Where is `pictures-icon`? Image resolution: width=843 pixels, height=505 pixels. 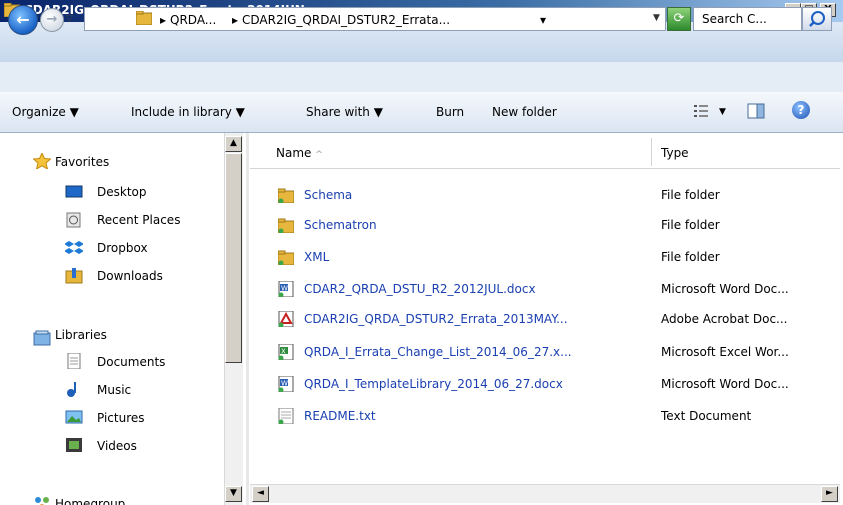 pictures-icon is located at coordinates (74, 417).